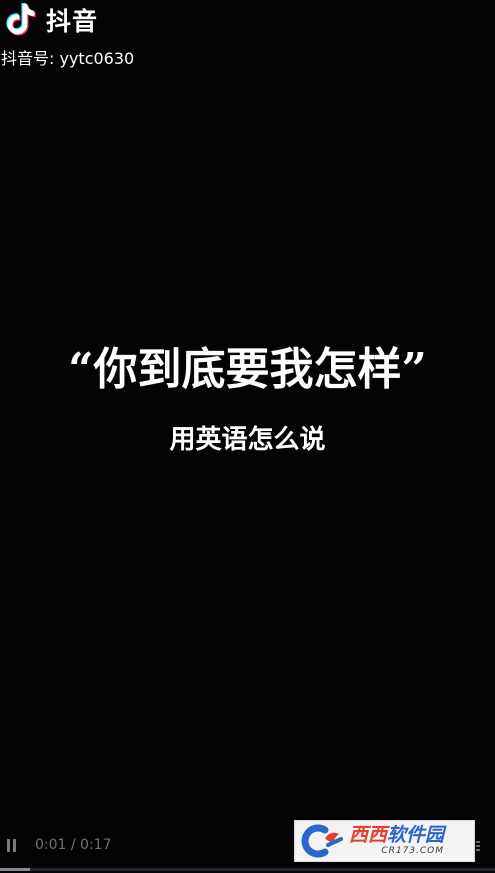 The width and height of the screenshot is (495, 873). What do you see at coordinates (416, 835) in the screenshot?
I see `site-name-part2: 软件园` at bounding box center [416, 835].